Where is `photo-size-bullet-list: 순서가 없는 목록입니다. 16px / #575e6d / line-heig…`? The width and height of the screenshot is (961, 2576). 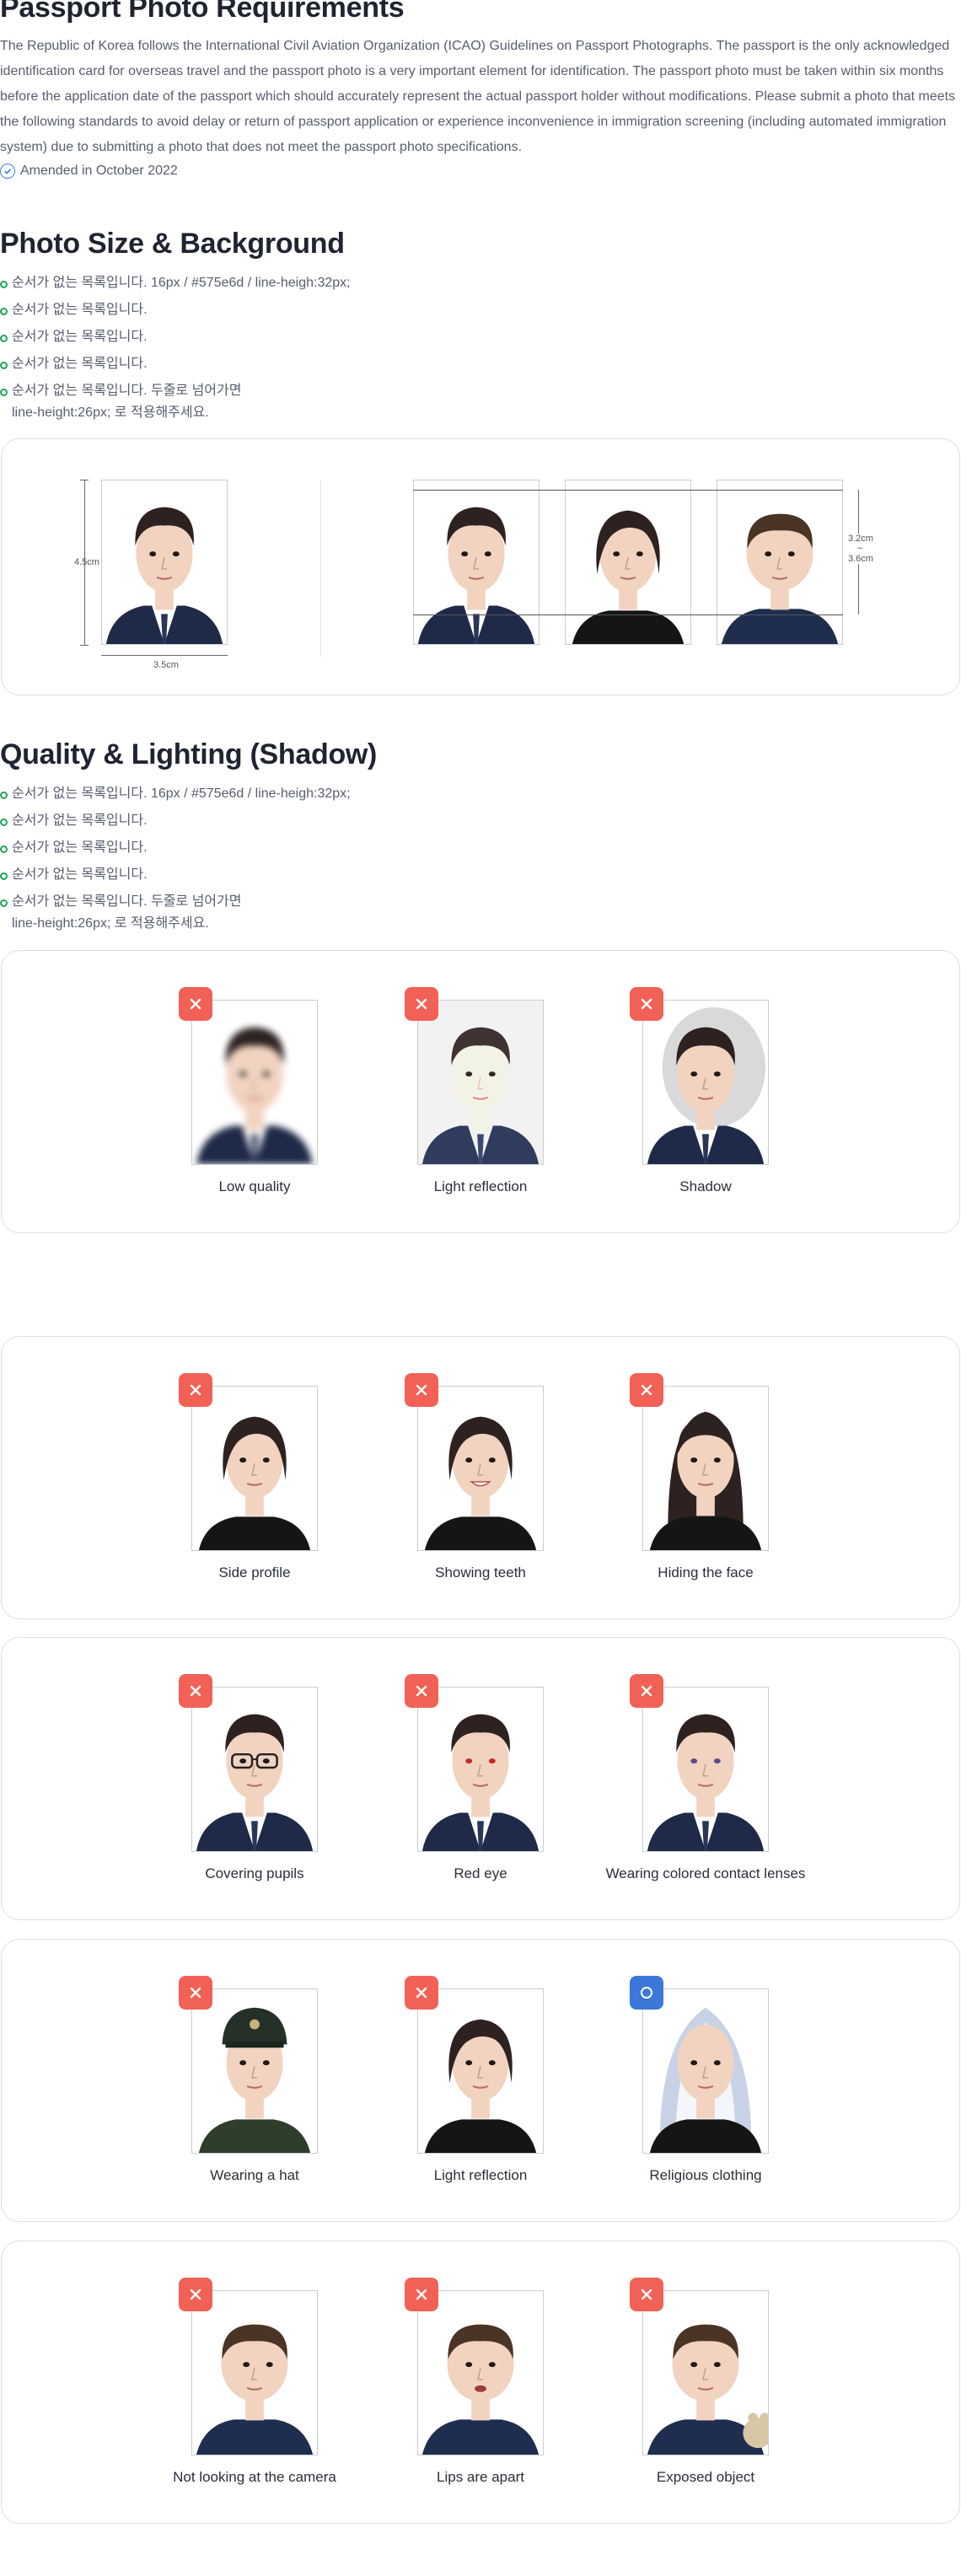 photo-size-bullet-list: 순서가 없는 목록입니다. 16px / #575e6d / line-heig… is located at coordinates (175, 347).